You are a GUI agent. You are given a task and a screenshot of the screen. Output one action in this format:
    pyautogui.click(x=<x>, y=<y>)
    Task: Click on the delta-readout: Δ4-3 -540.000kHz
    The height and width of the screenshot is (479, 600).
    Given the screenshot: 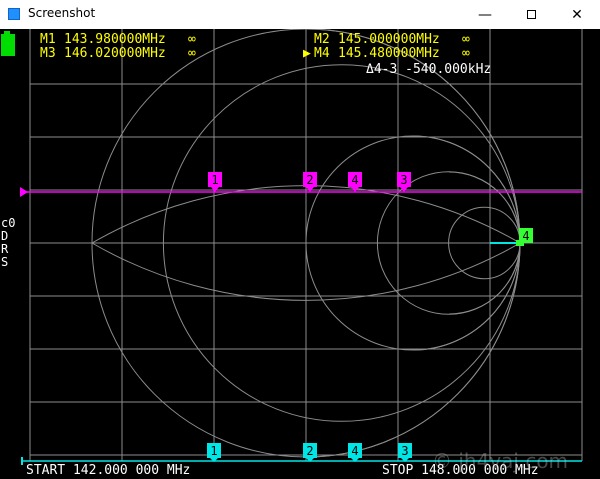 What is the action you would take?
    pyautogui.click(x=428, y=69)
    